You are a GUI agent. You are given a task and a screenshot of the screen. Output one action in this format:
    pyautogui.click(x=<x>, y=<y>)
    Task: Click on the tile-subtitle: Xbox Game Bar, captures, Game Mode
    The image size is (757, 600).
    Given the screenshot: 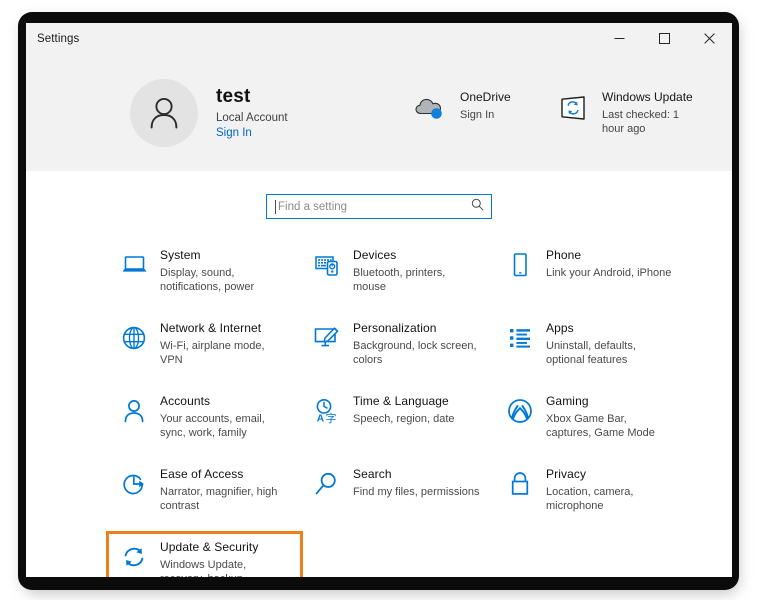 What is the action you would take?
    pyautogui.click(x=600, y=426)
    